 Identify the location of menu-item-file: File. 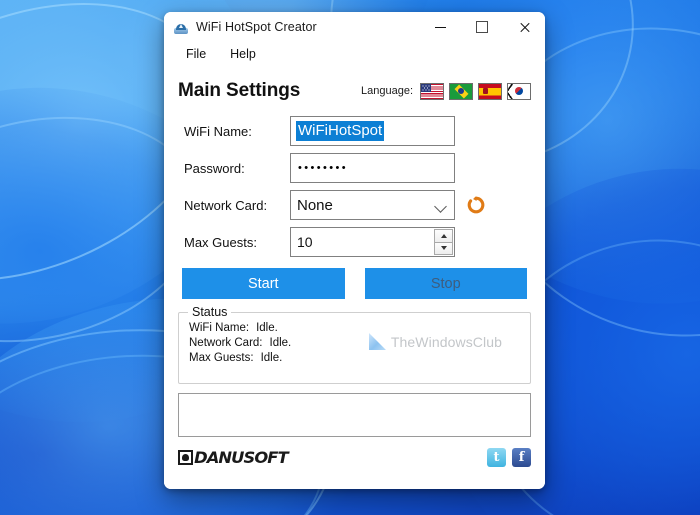
(196, 54).